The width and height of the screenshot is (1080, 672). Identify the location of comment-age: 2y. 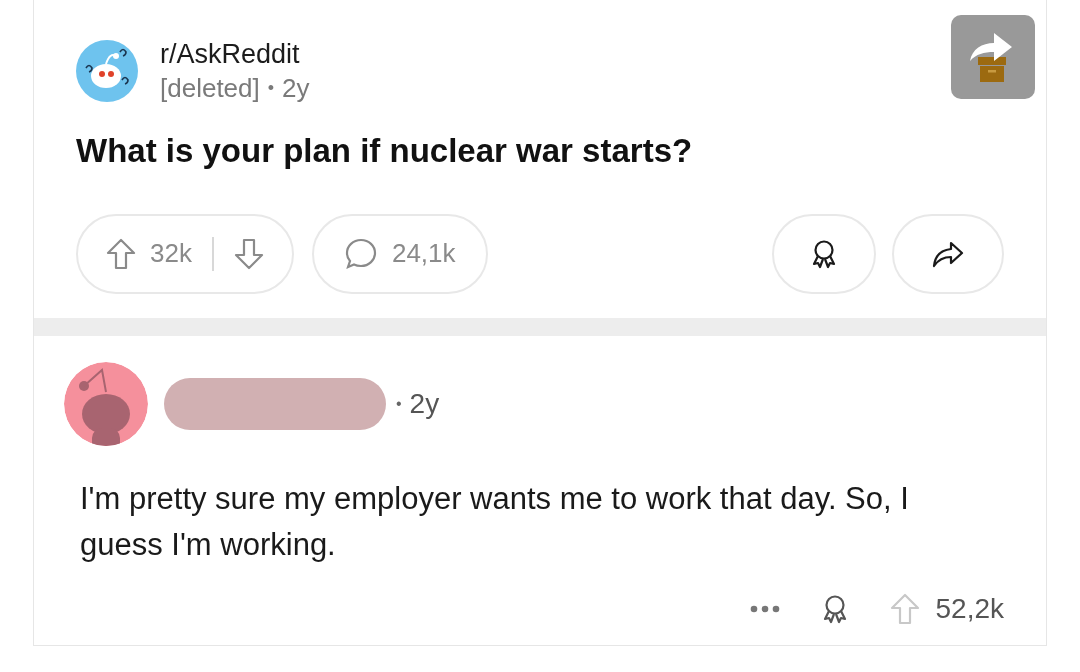
(424, 403).